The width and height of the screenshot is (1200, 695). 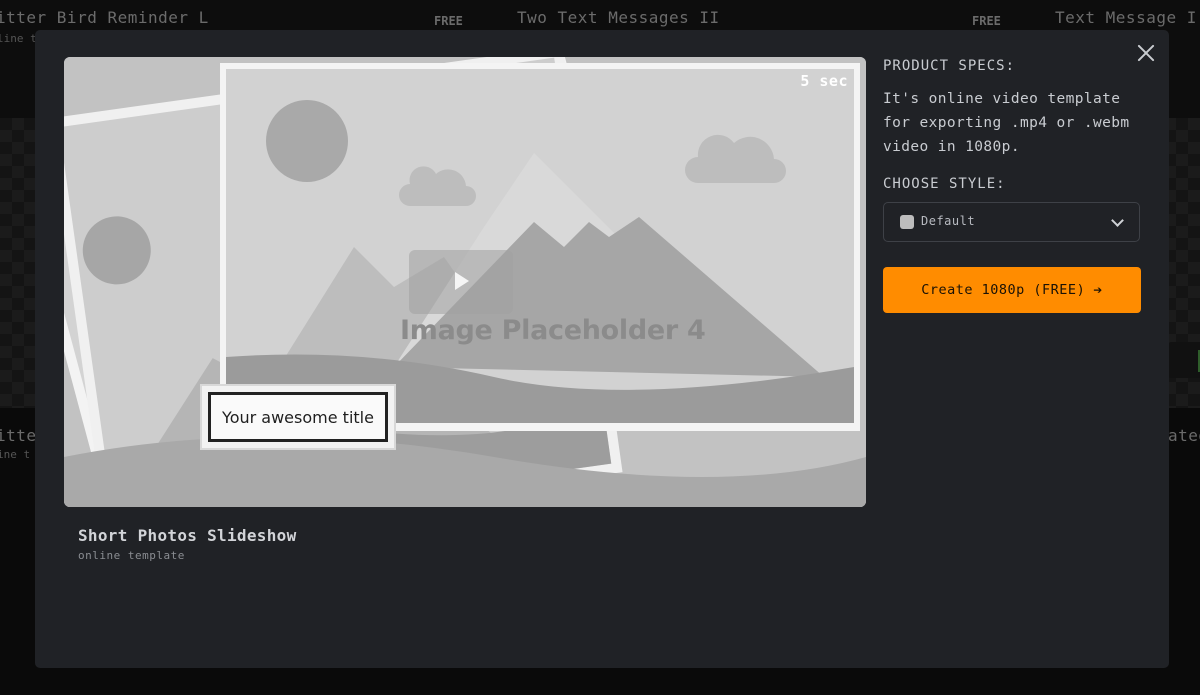 I want to click on create-video-button: Create 1080p (FREE) ➔, so click(x=1012, y=290).